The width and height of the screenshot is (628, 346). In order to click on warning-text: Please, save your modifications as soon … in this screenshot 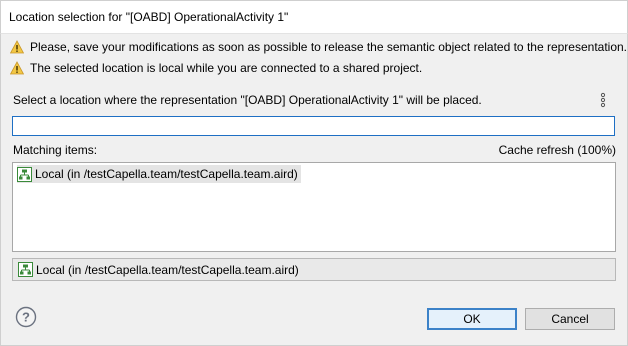, I will do `click(329, 47)`.